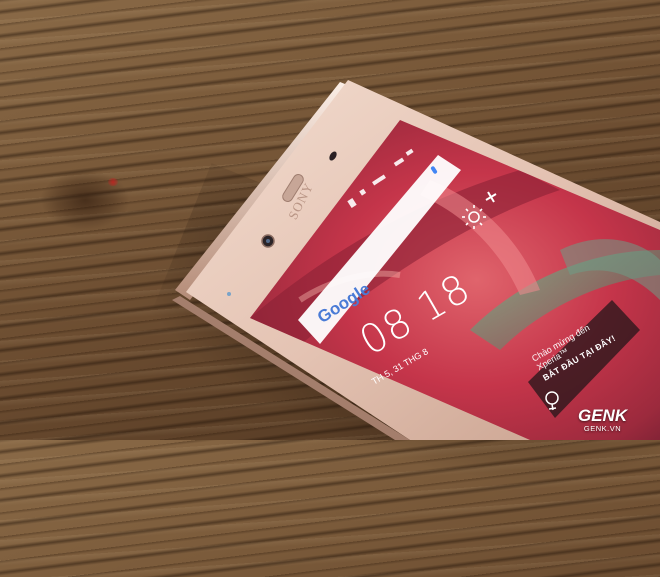  Describe the element at coordinates (268, 241) in the screenshot. I see `camera-lens` at that location.